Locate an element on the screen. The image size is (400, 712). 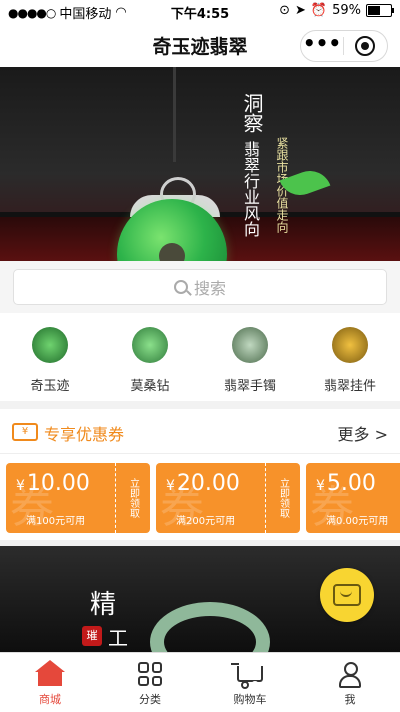
tab-me: 我 is located at coordinates (350, 682).